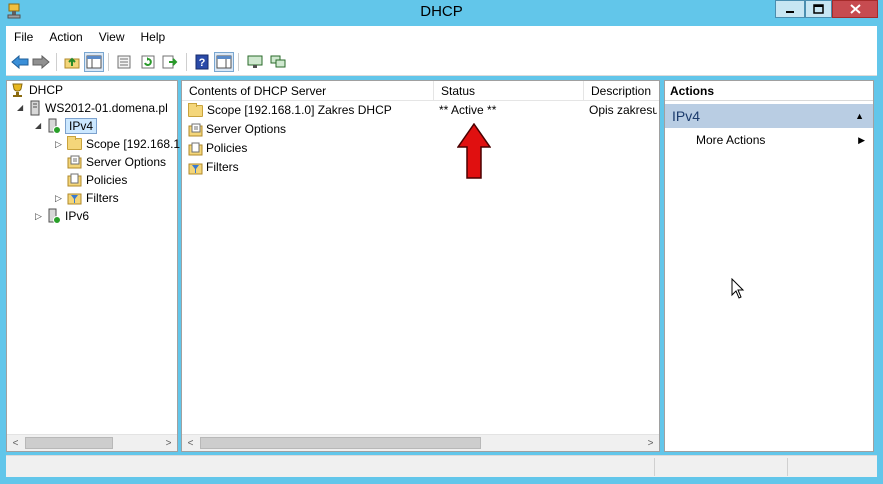 This screenshot has height=484, width=883. I want to click on export-list-button, so click(170, 62).